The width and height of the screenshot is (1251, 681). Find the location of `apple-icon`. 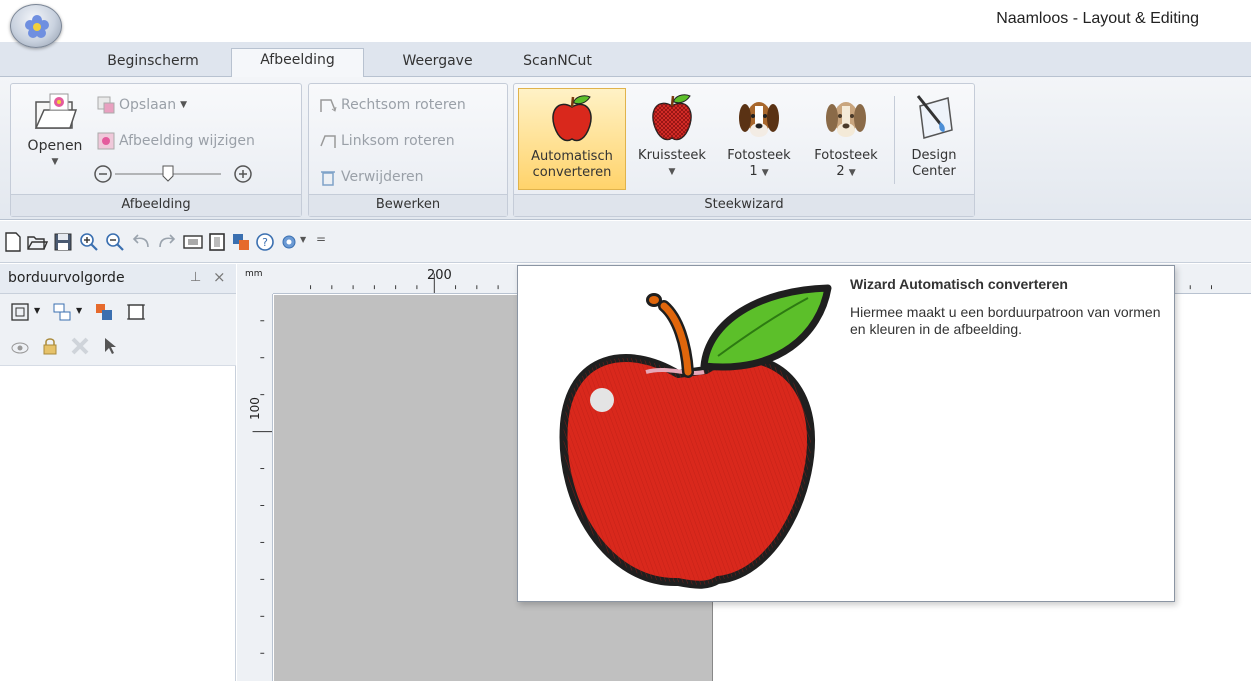

apple-icon is located at coordinates (572, 118).